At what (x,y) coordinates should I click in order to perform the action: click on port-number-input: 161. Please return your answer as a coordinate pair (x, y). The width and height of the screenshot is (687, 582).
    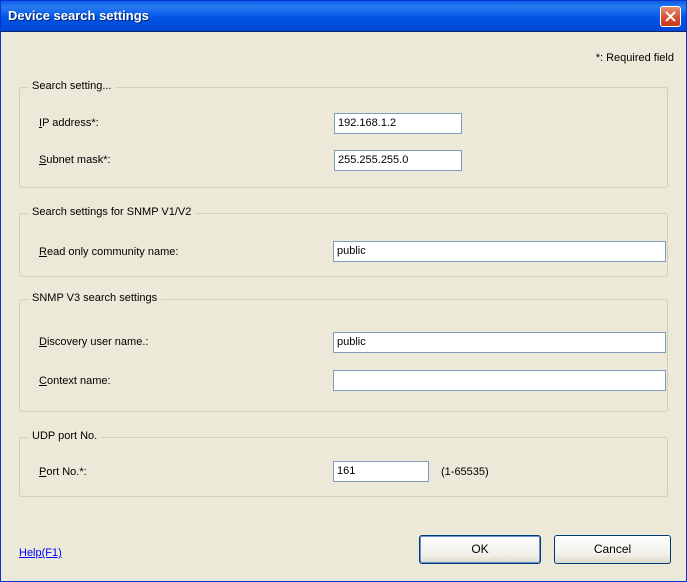
    Looking at the image, I should click on (381, 471).